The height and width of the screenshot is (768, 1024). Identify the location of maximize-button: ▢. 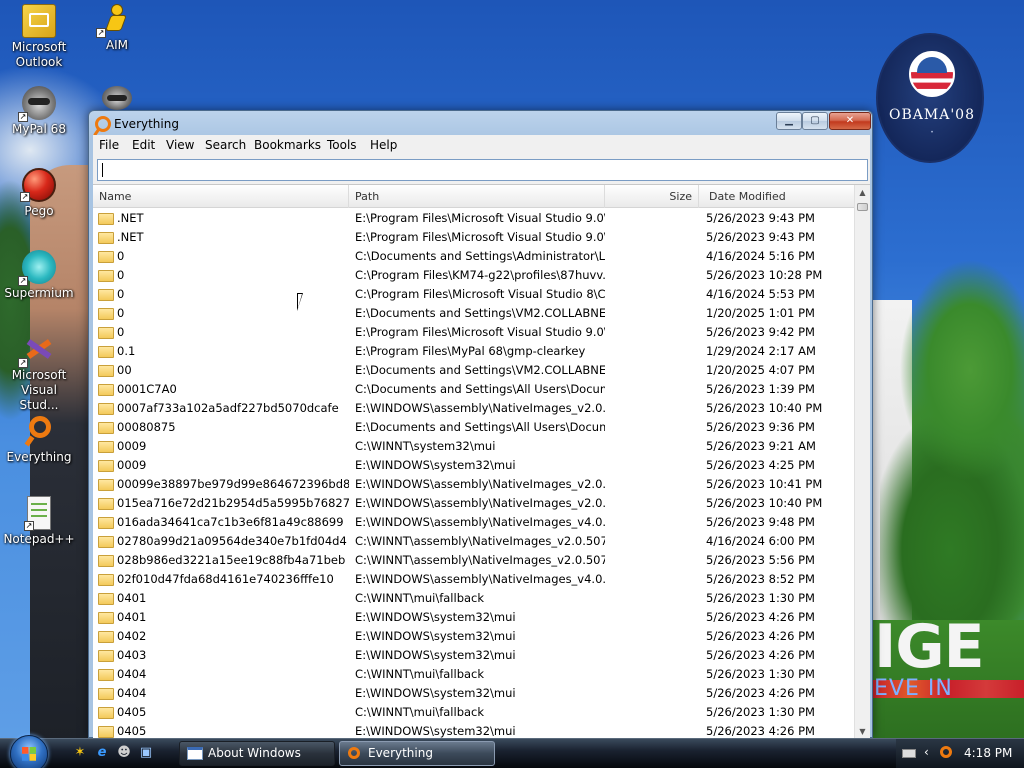
(815, 121).